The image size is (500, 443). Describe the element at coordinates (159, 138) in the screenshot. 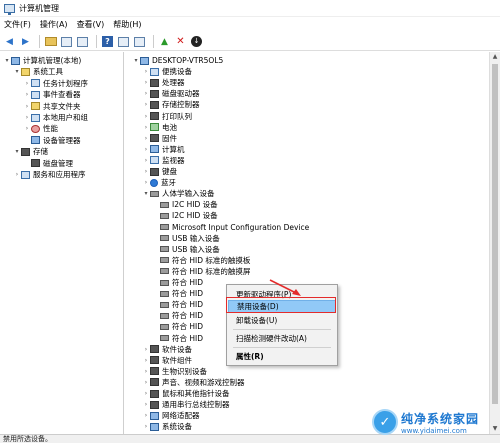

I see `device-item-row: › 固件` at that location.